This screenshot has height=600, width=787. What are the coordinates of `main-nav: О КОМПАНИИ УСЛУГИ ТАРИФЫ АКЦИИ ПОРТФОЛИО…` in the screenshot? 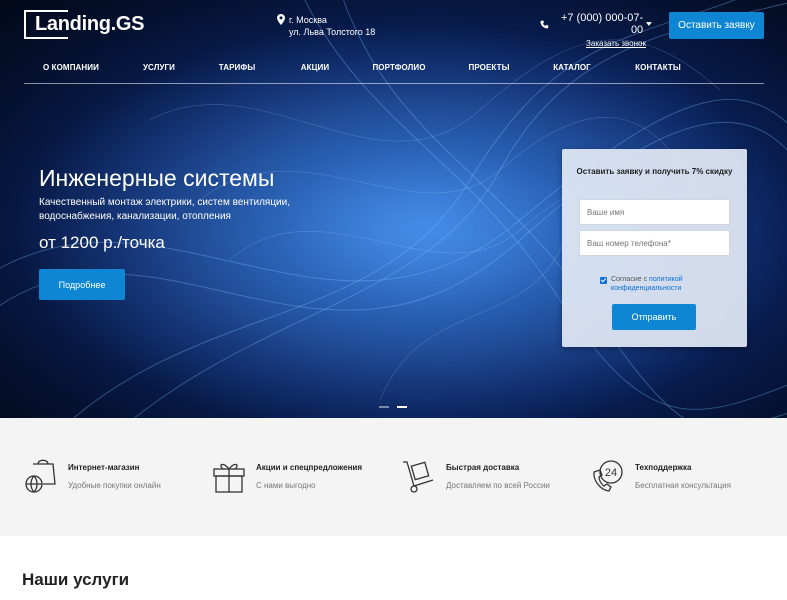 It's located at (394, 72).